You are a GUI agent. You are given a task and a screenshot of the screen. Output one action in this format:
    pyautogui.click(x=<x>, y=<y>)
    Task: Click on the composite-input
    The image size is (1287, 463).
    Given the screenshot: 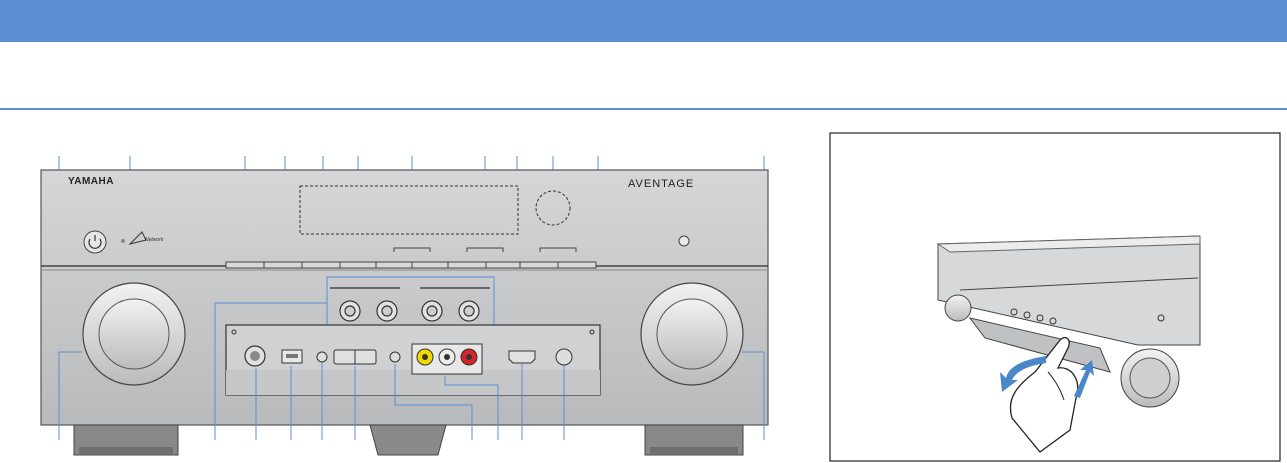 What is the action you would take?
    pyautogui.click(x=447, y=359)
    